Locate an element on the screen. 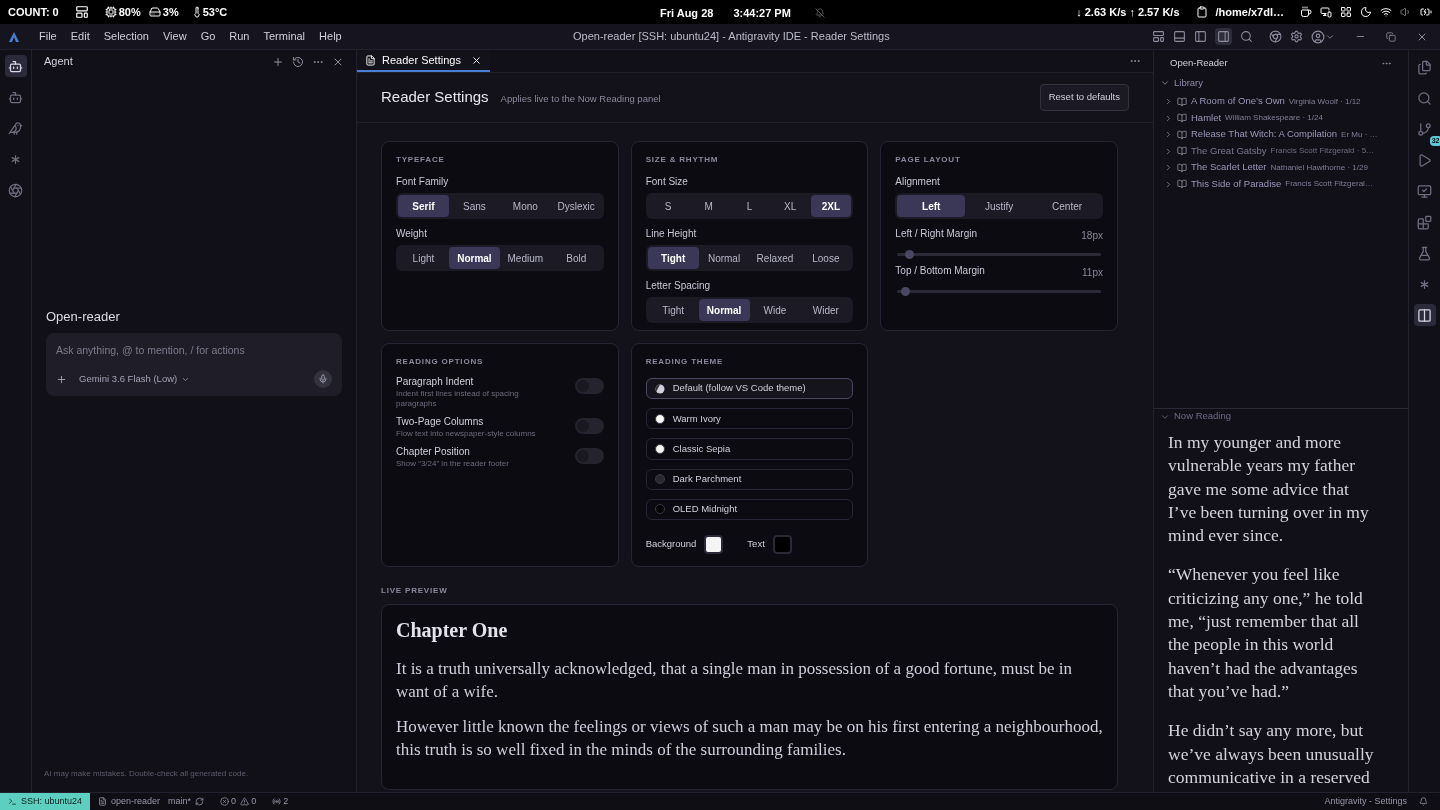  setting-label: Left / Right Margin is located at coordinates (936, 234).